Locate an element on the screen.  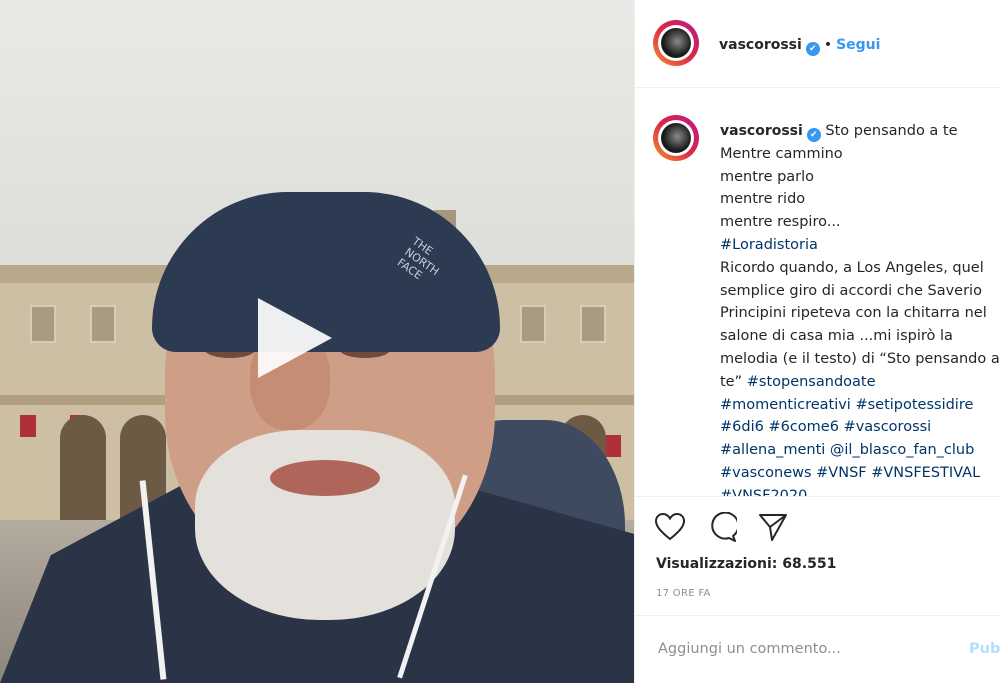
person-mouth is located at coordinates (325, 478).